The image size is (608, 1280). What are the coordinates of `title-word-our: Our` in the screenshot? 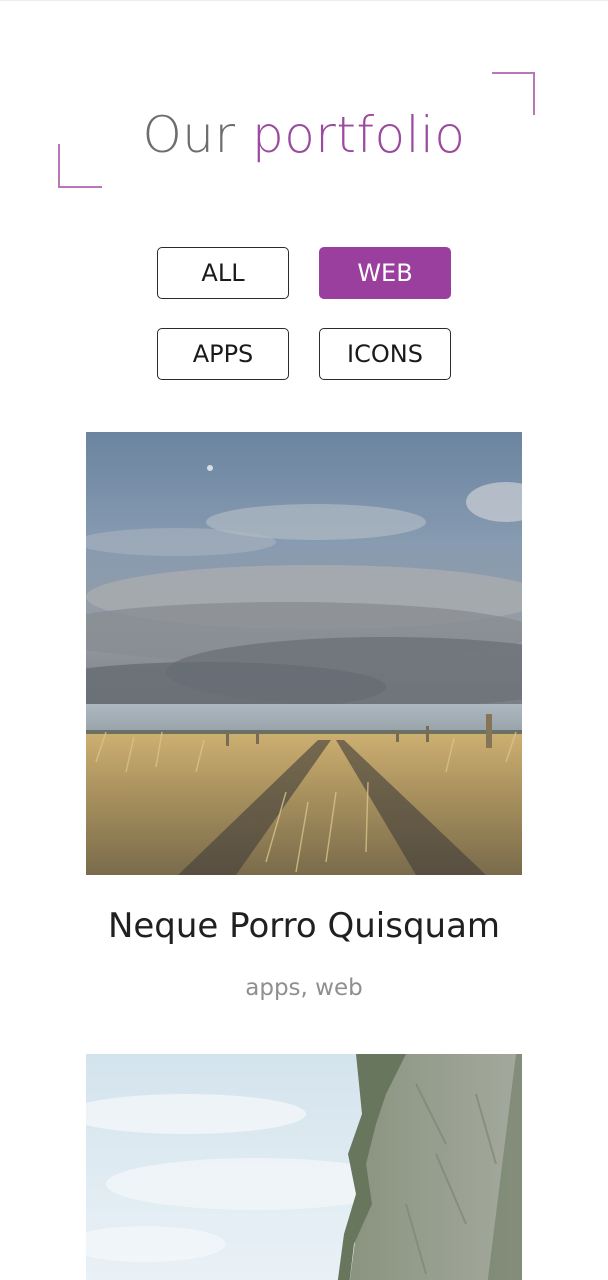 It's located at (189, 135).